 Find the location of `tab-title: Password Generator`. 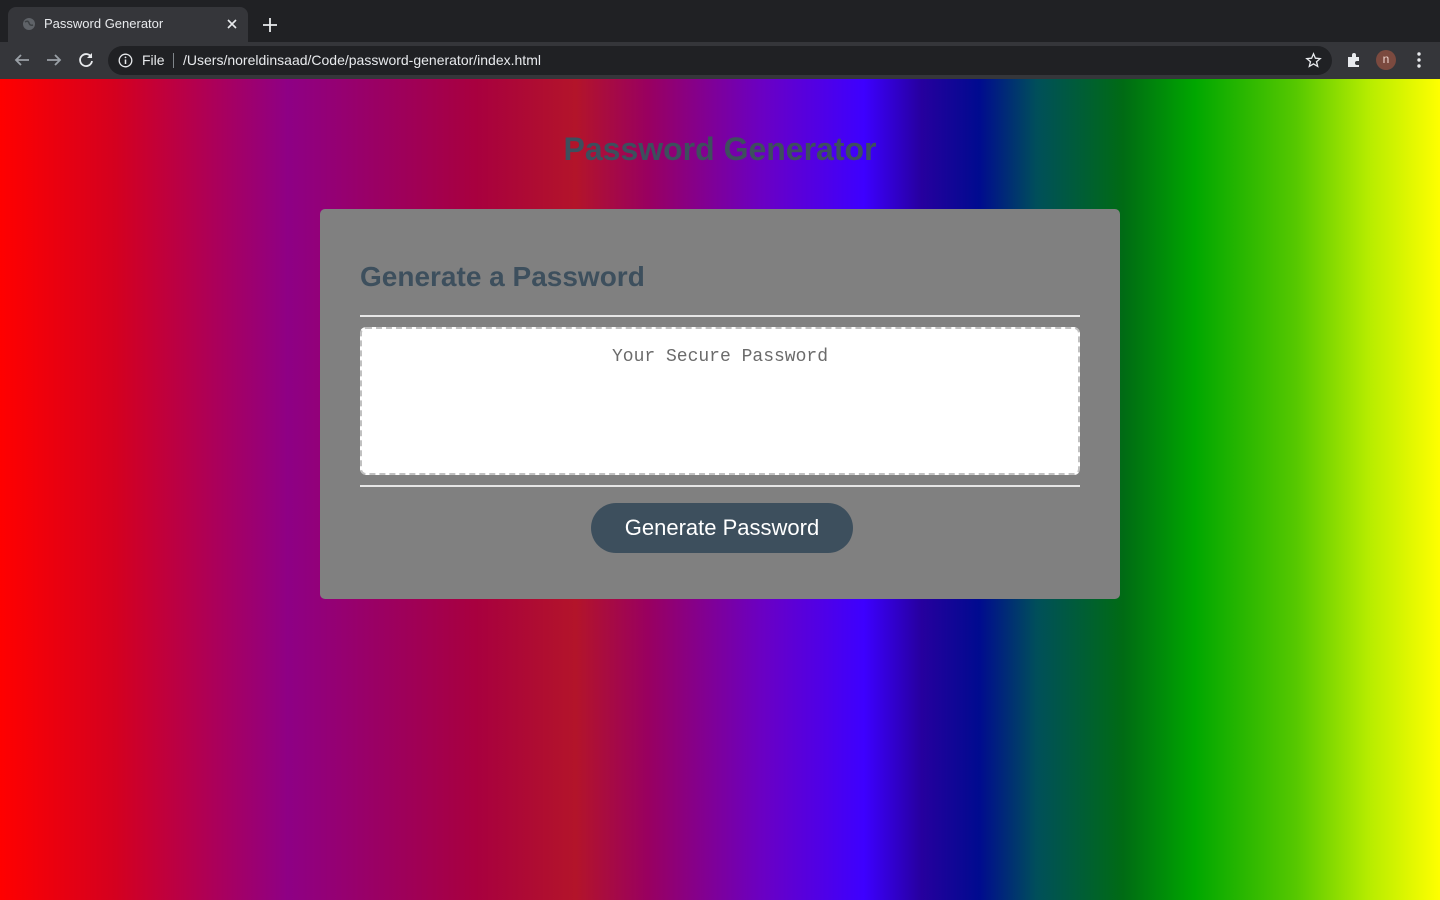

tab-title: Password Generator is located at coordinates (104, 23).